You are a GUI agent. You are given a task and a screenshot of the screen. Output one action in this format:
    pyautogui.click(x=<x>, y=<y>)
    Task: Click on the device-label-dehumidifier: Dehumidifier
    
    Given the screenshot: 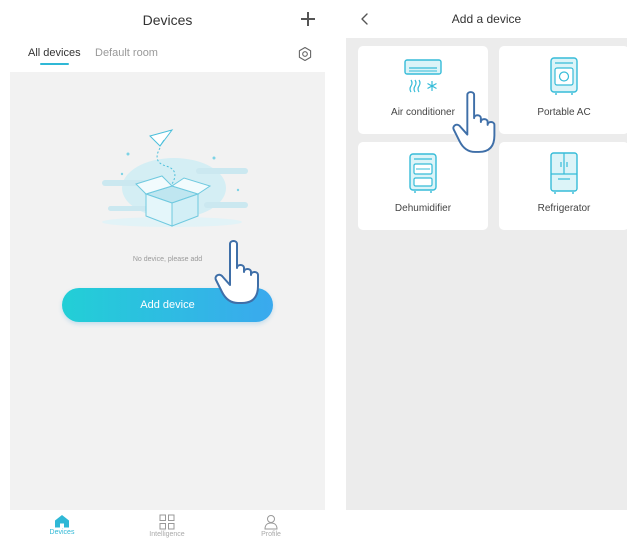 What is the action you would take?
    pyautogui.click(x=423, y=208)
    